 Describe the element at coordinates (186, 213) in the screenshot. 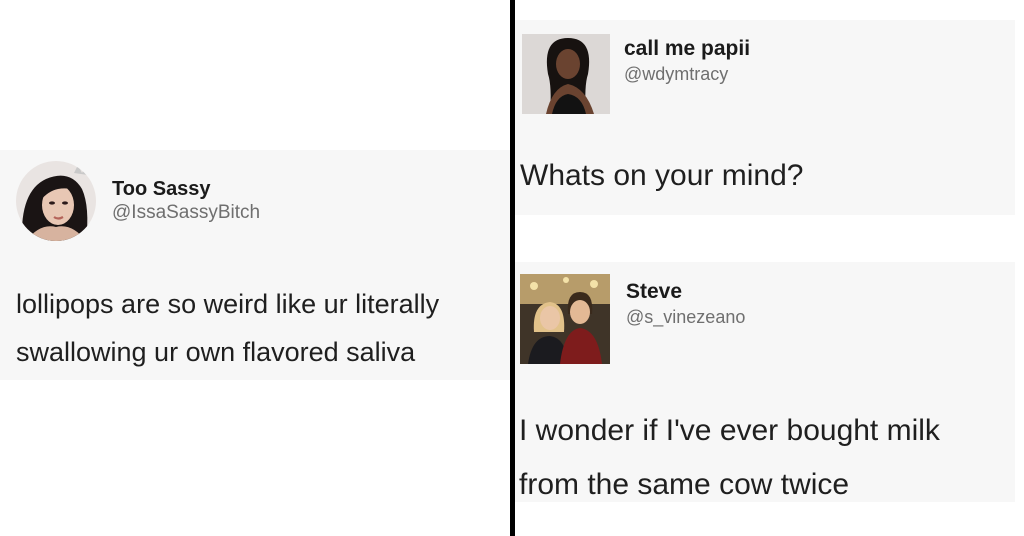

I see `user-handle: @IssaSassyBitch` at that location.